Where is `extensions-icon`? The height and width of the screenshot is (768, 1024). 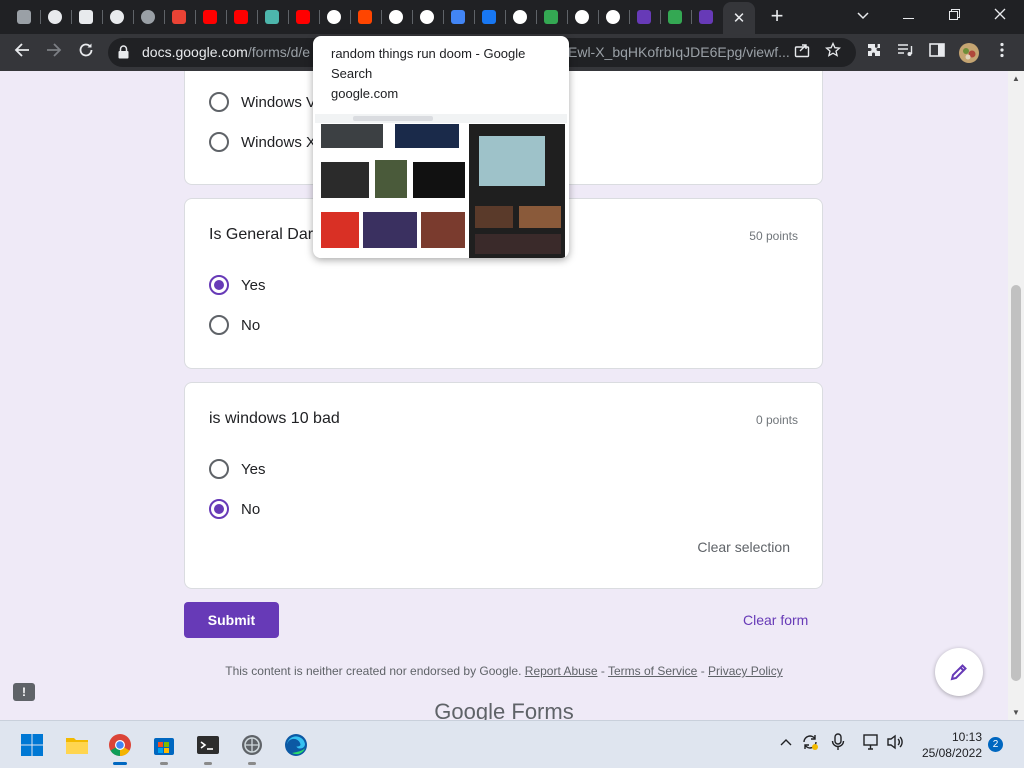
extensions-icon is located at coordinates (874, 53).